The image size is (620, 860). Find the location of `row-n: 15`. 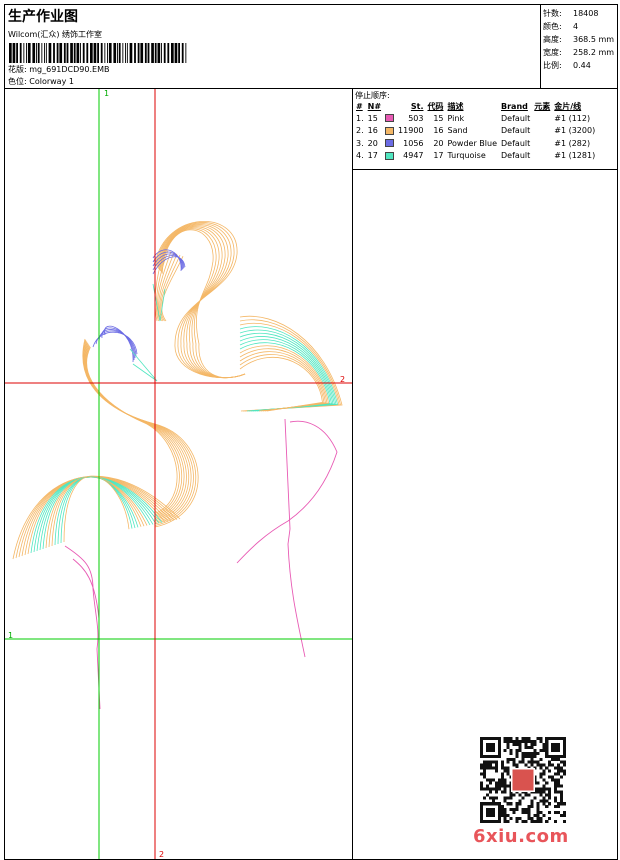

row-n: 15 is located at coordinates (372, 118).